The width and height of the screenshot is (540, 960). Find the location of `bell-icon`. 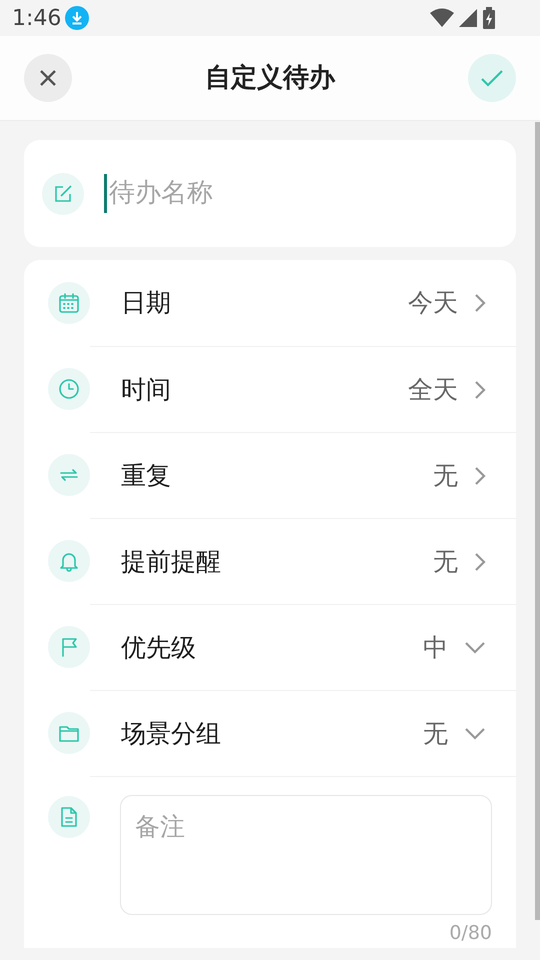

bell-icon is located at coordinates (69, 561).